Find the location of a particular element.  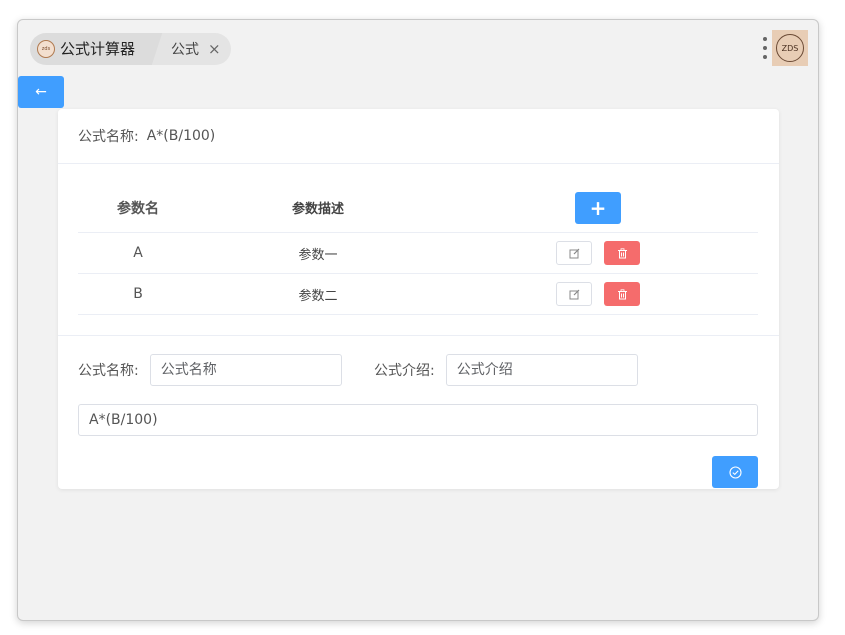

formula-name-input is located at coordinates (245, 370).